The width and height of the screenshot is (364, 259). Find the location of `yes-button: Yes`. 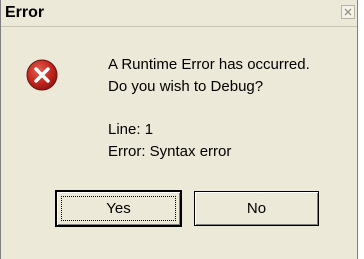

yes-button: Yes is located at coordinates (118, 208).